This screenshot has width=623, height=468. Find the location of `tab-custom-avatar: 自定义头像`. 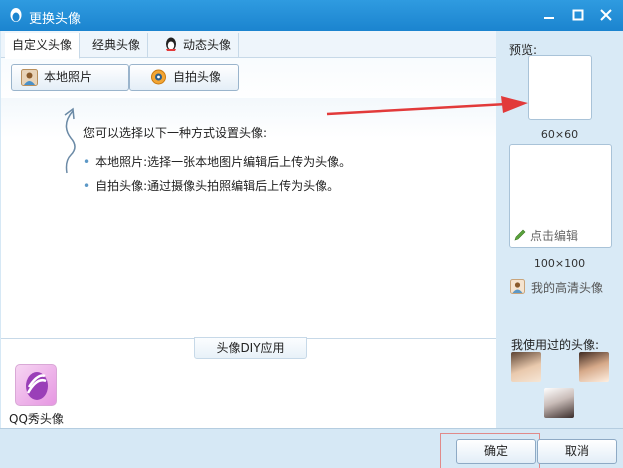

tab-custom-avatar: 自定义头像 is located at coordinates (43, 46).